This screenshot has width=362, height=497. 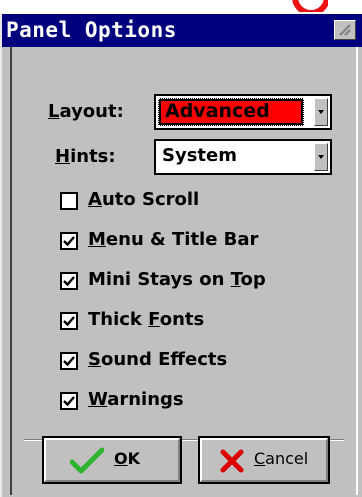 I want to click on checkbox-warnings, so click(x=69, y=401).